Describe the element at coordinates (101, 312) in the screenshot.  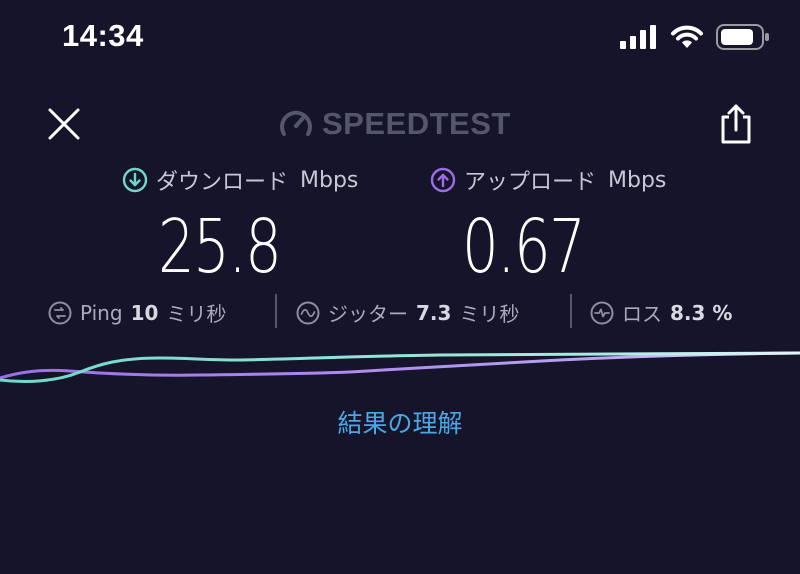
I see `ping-label: Ping` at that location.